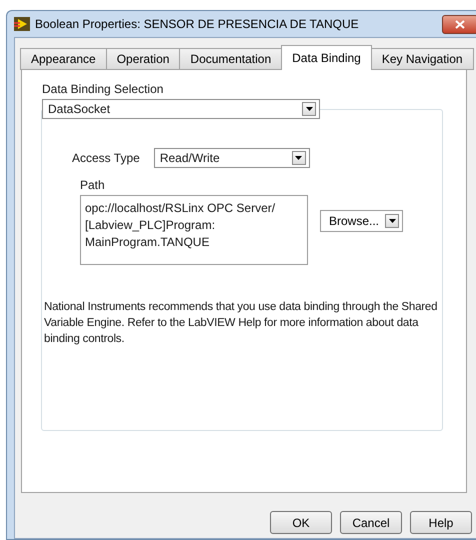 The height and width of the screenshot is (540, 476). What do you see at coordinates (194, 230) in the screenshot?
I see `path-field: opc://localhost/RSLinx OPC Server/ [Labview_PLC]Program: MainProgram.TANQUE` at bounding box center [194, 230].